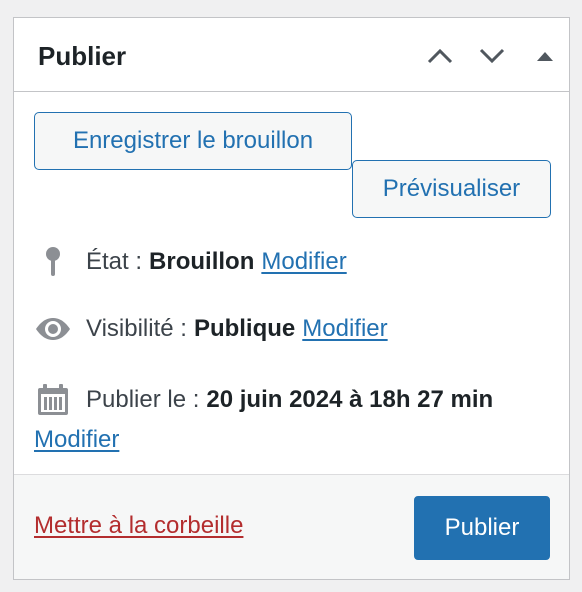  I want to click on visibility-row: Visibilité : Publique Modifier, so click(211, 329).